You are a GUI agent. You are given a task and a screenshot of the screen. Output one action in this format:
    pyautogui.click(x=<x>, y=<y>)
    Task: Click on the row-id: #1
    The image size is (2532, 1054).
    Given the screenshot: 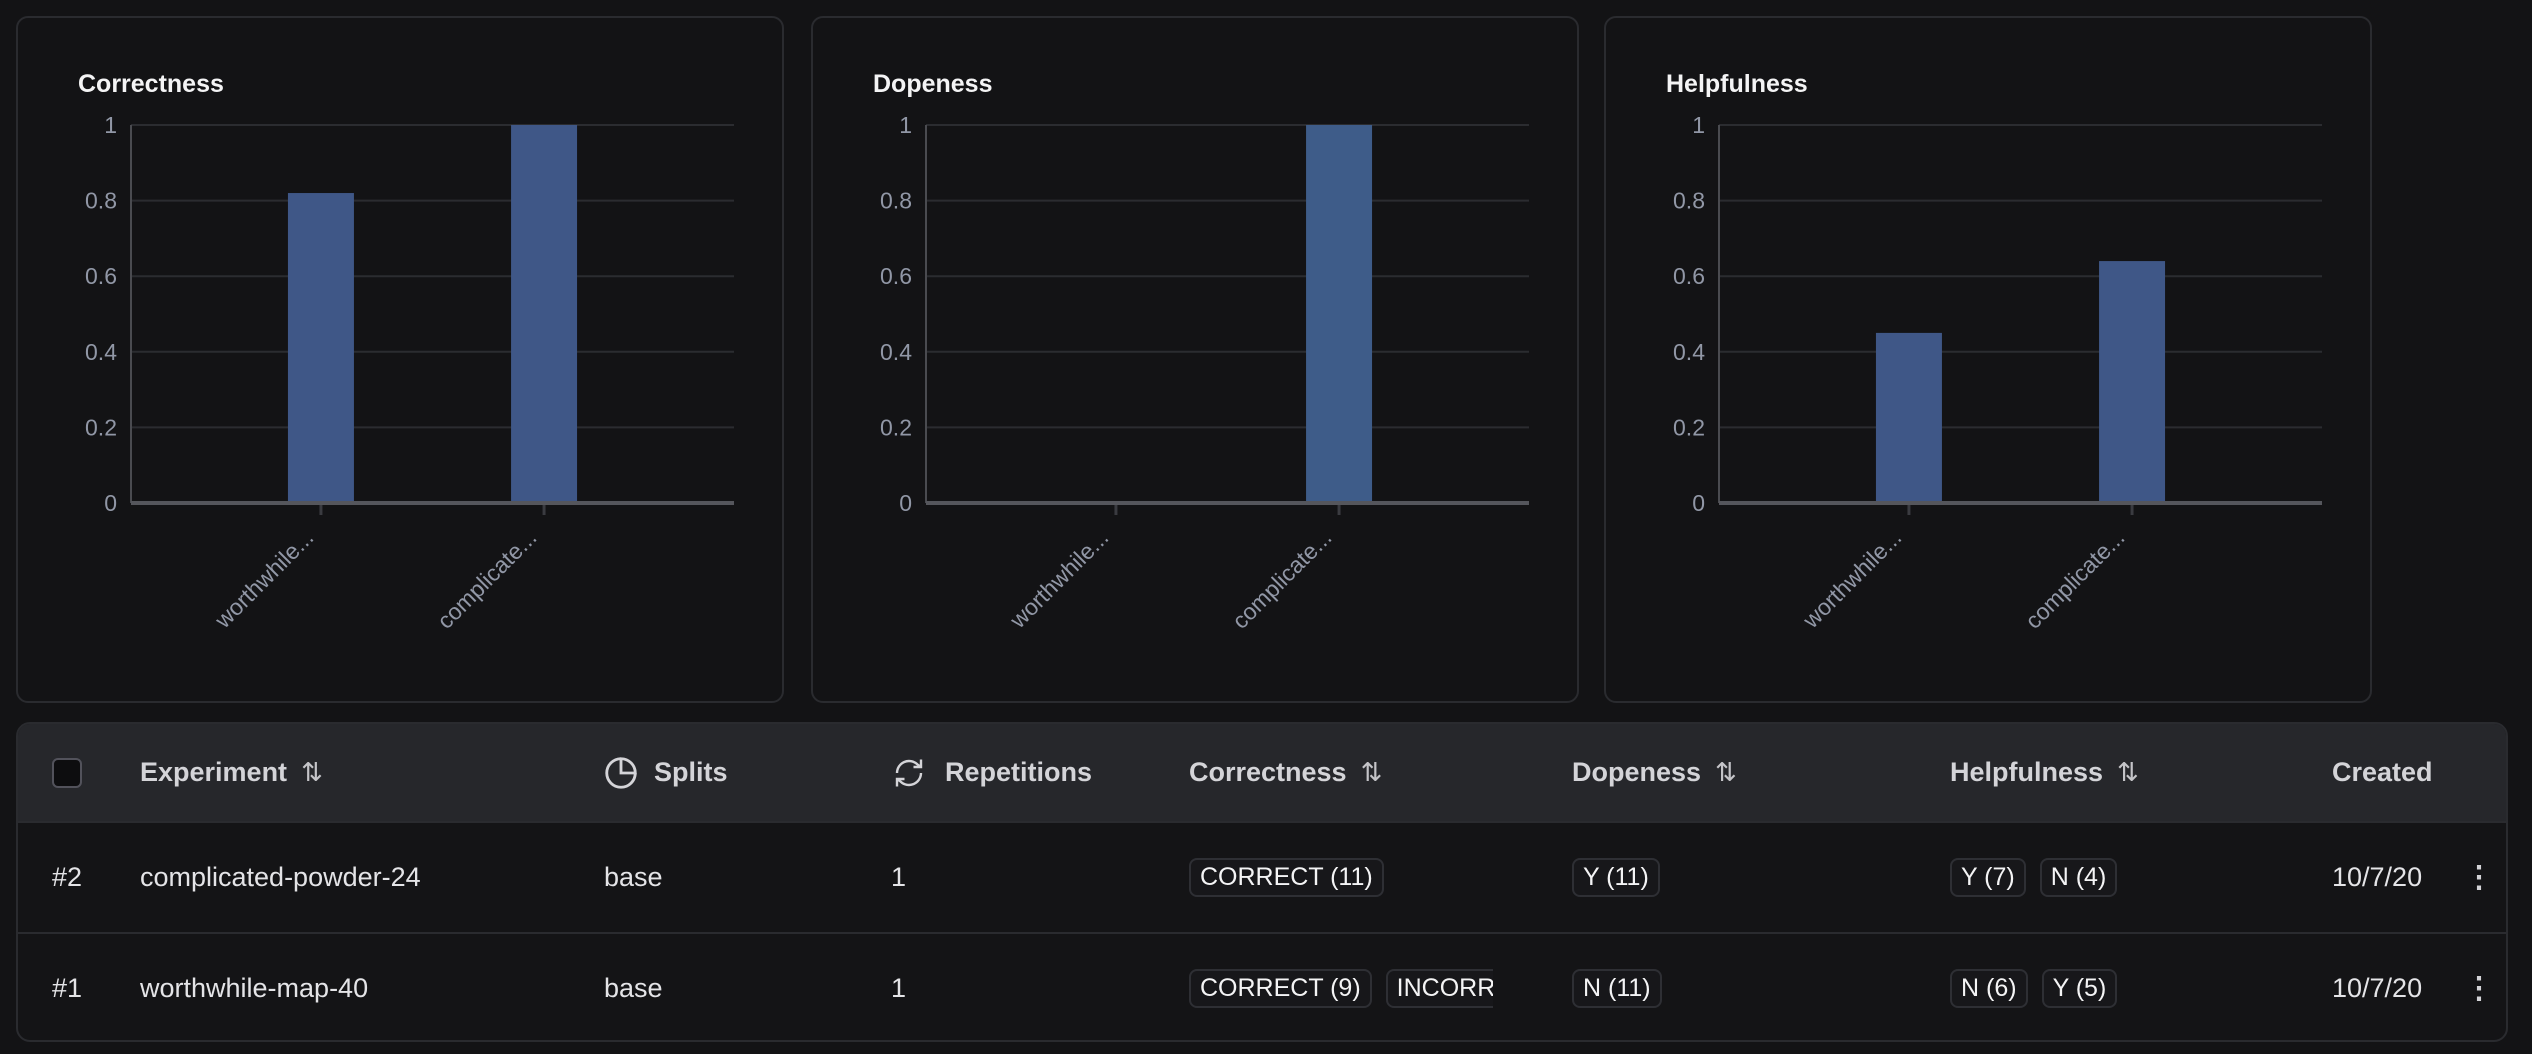 What is the action you would take?
    pyautogui.click(x=67, y=988)
    